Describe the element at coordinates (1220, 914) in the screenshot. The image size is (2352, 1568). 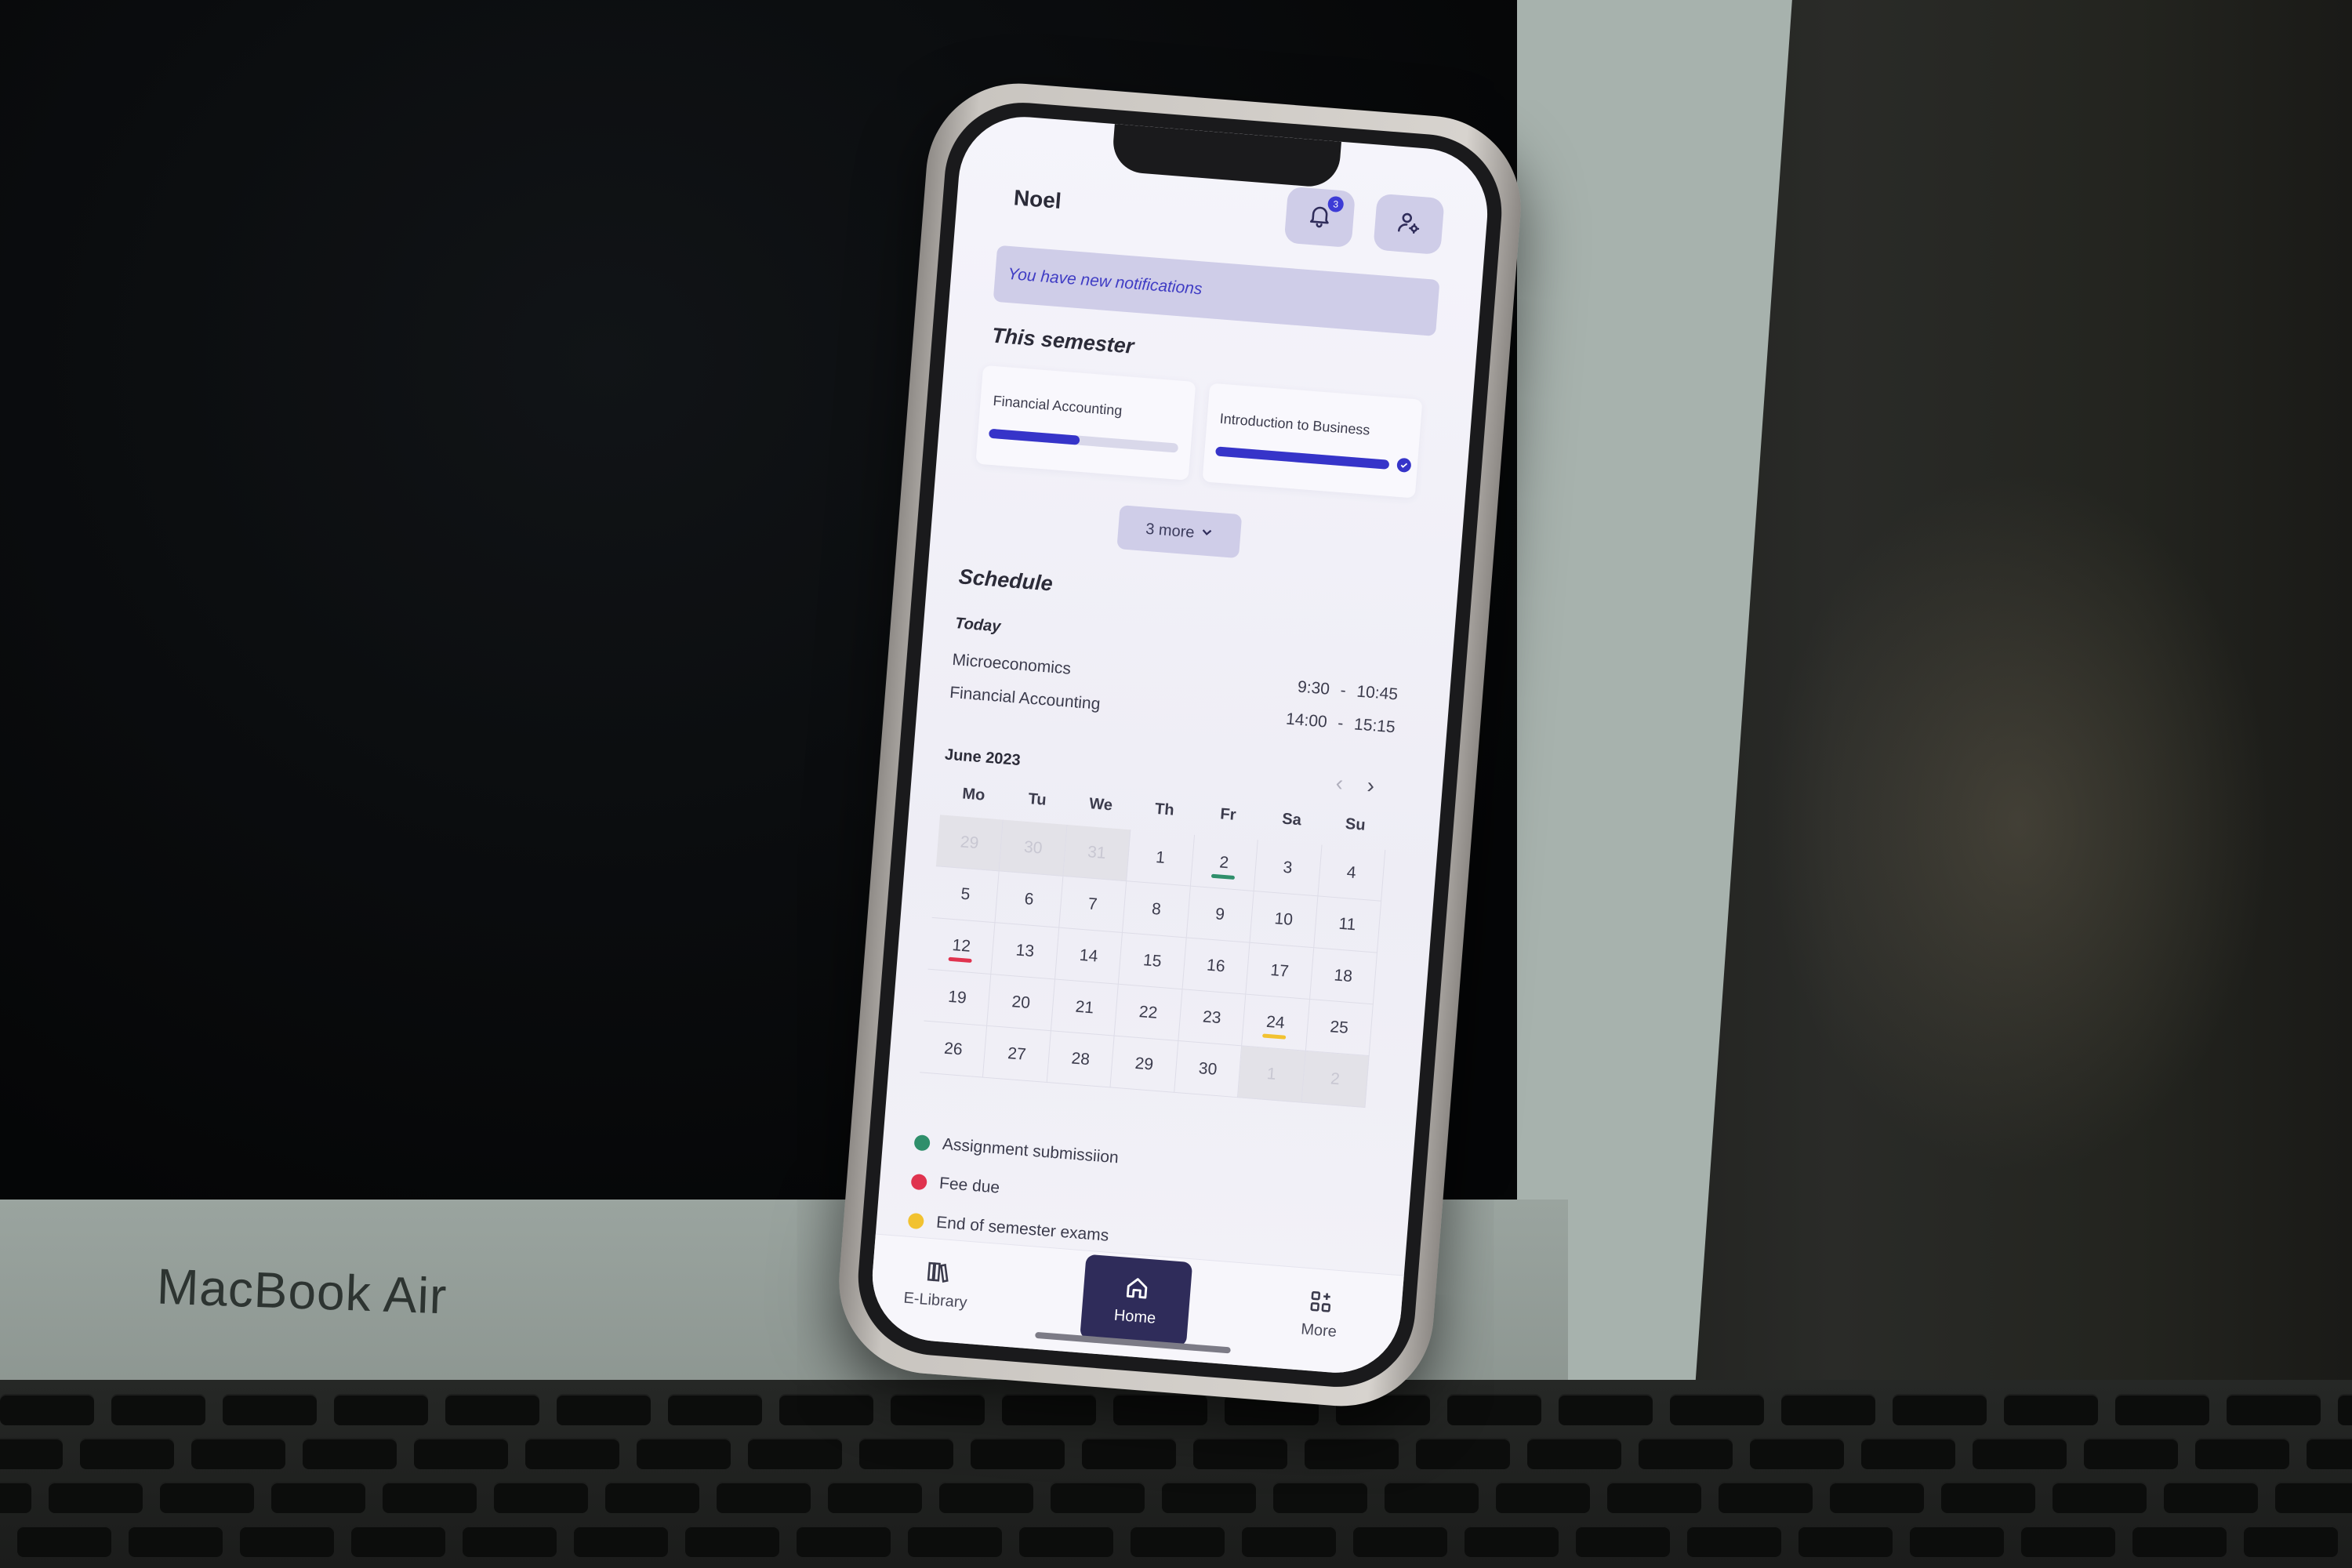
I see `calendar-day: 9` at that location.